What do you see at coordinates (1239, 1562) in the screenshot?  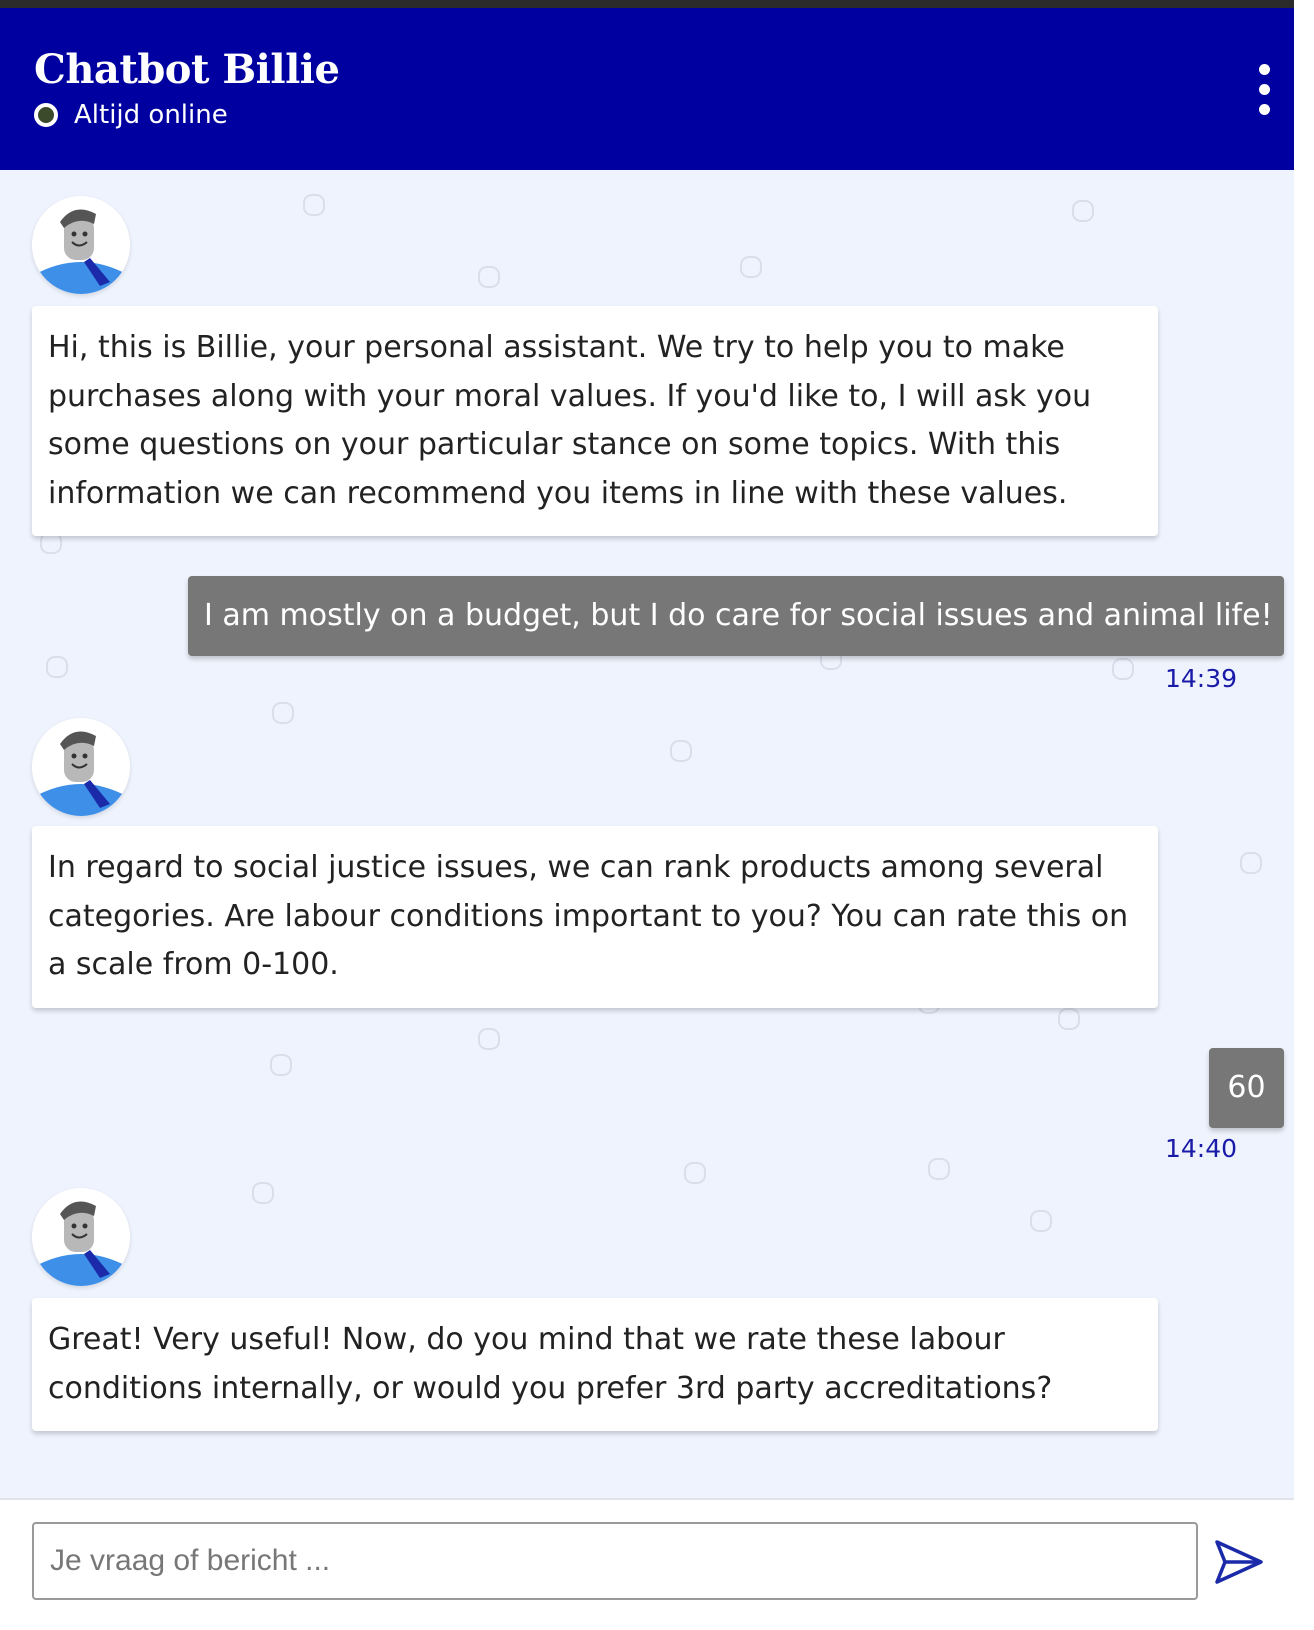 I see `send-icon` at bounding box center [1239, 1562].